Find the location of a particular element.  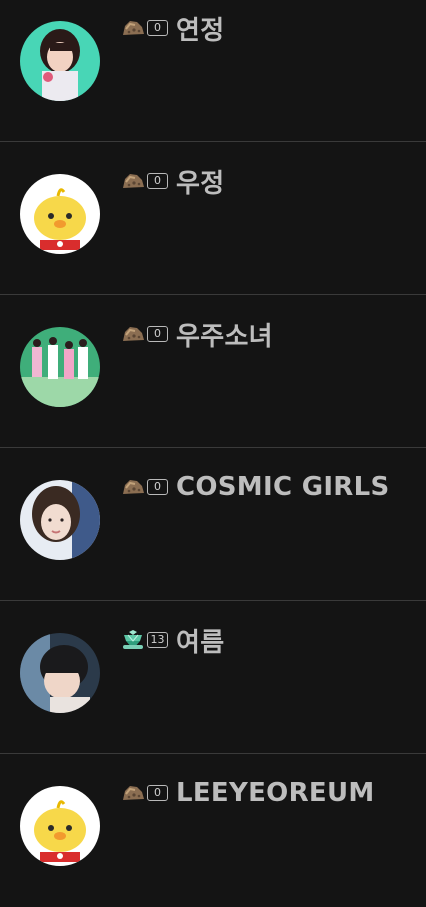

name-line: 0 우정 is located at coordinates (172, 181).